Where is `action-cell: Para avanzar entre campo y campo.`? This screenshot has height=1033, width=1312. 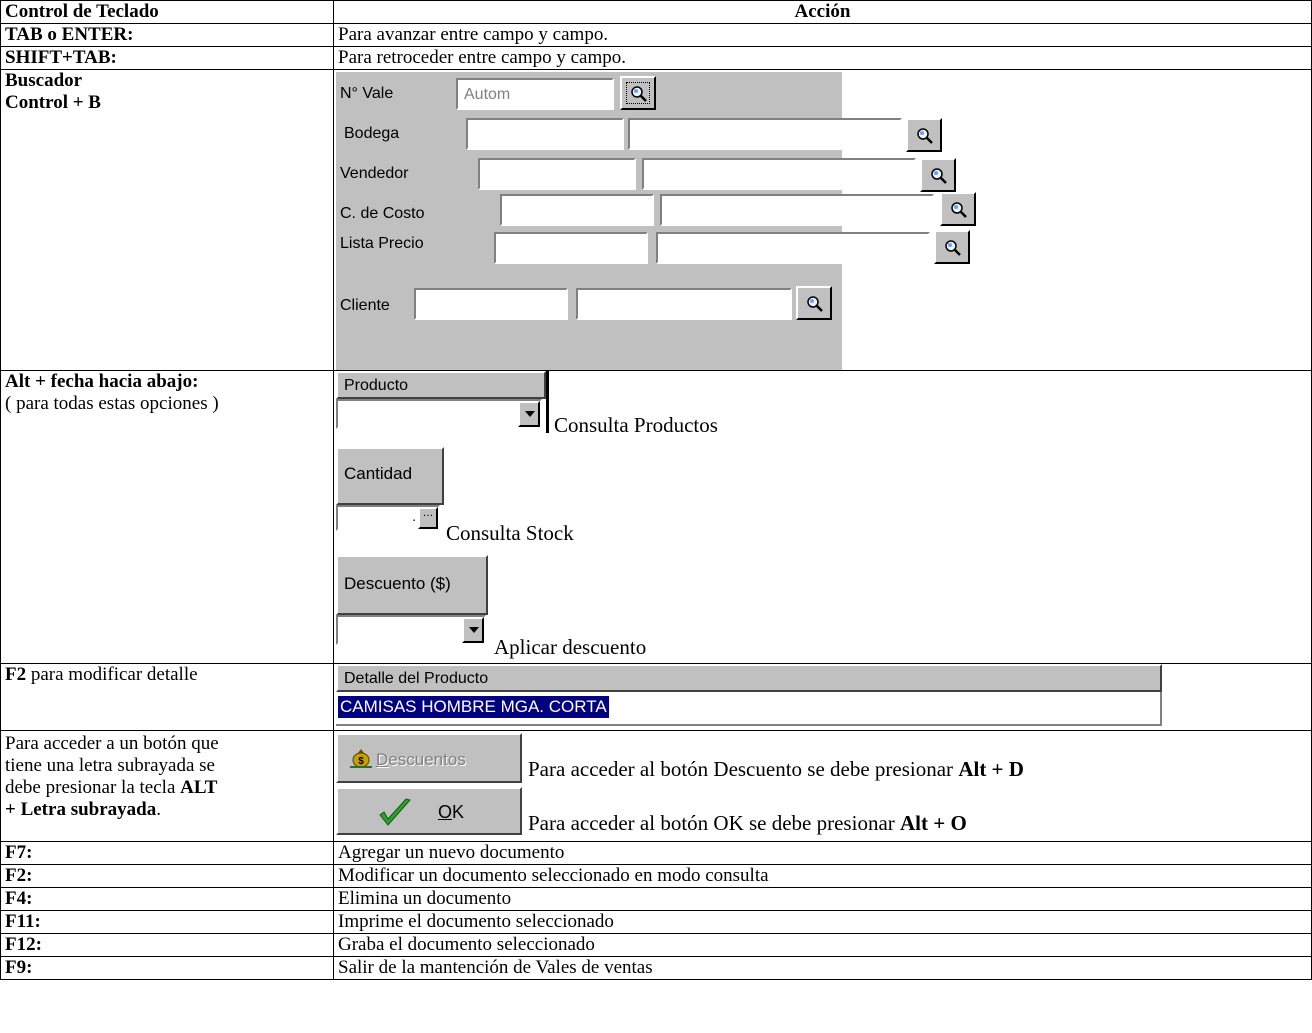
action-cell: Para avanzar entre campo y campo. is located at coordinates (822, 35).